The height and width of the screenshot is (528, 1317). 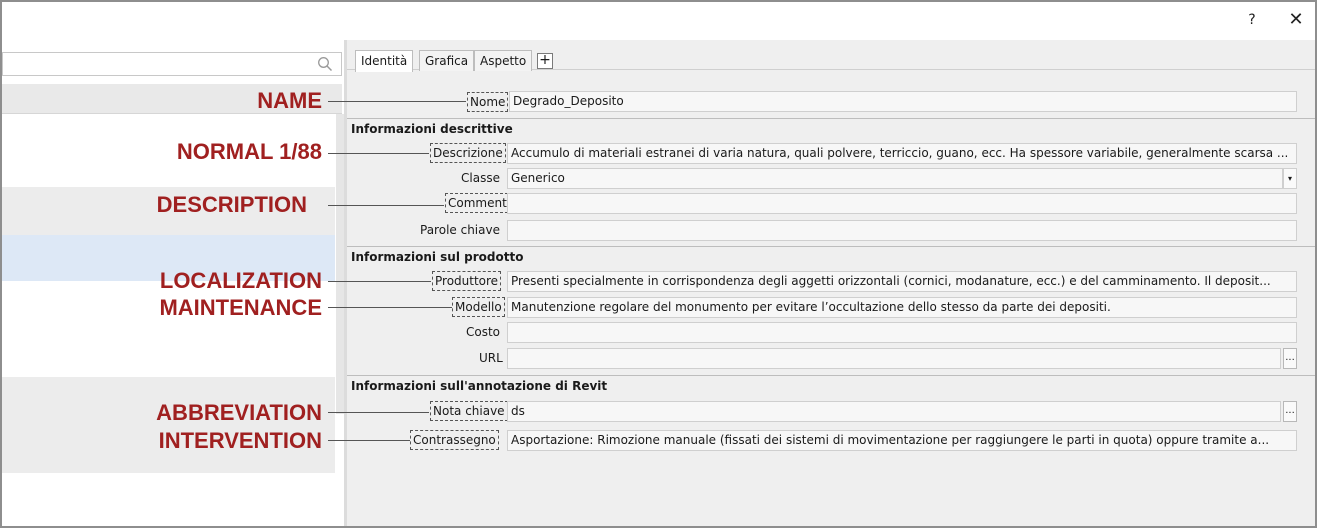 What do you see at coordinates (469, 411) in the screenshot?
I see `label-nota-chiave: Nota chiave` at bounding box center [469, 411].